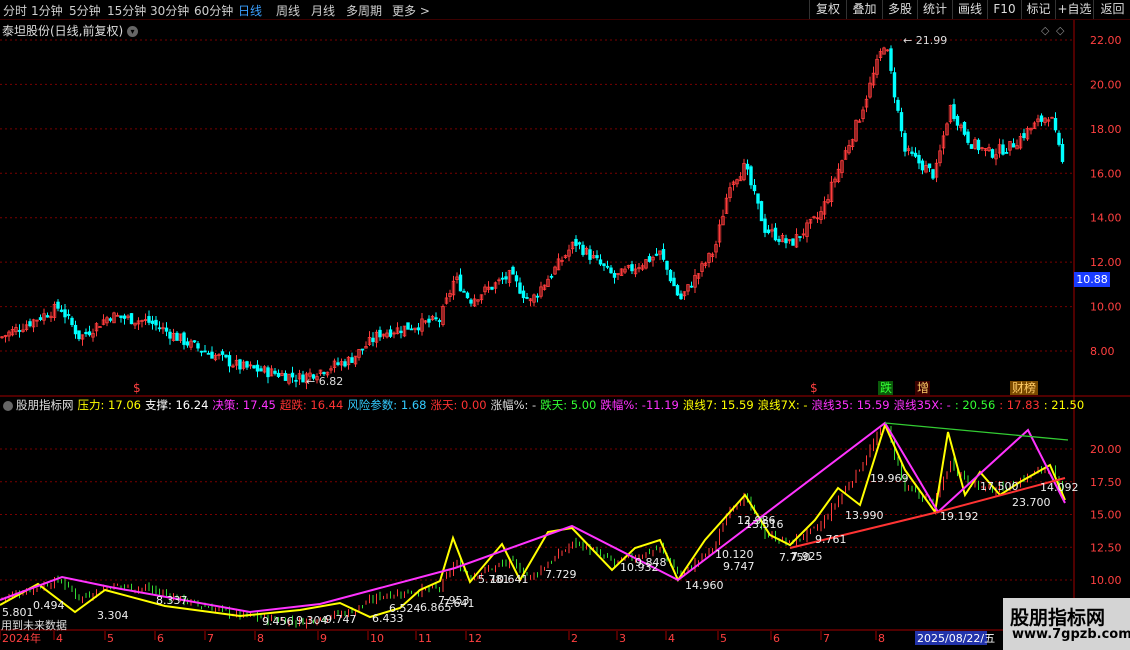 The width and height of the screenshot is (1130, 650). Describe the element at coordinates (210, 638) in the screenshot. I see `date-tick-4: 7` at that location.